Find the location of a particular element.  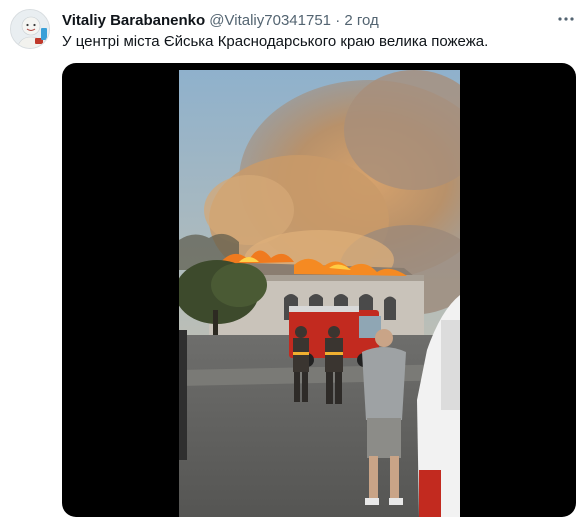

tweet-time: 2 год is located at coordinates (361, 20).